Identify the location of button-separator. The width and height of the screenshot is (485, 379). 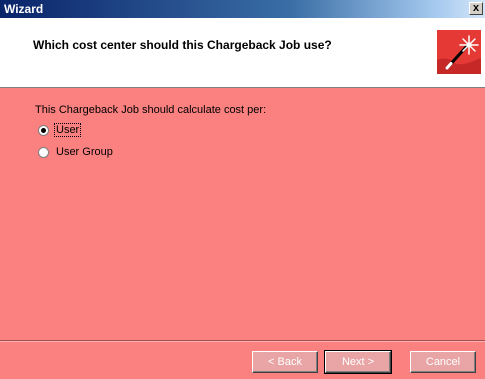
(242, 341).